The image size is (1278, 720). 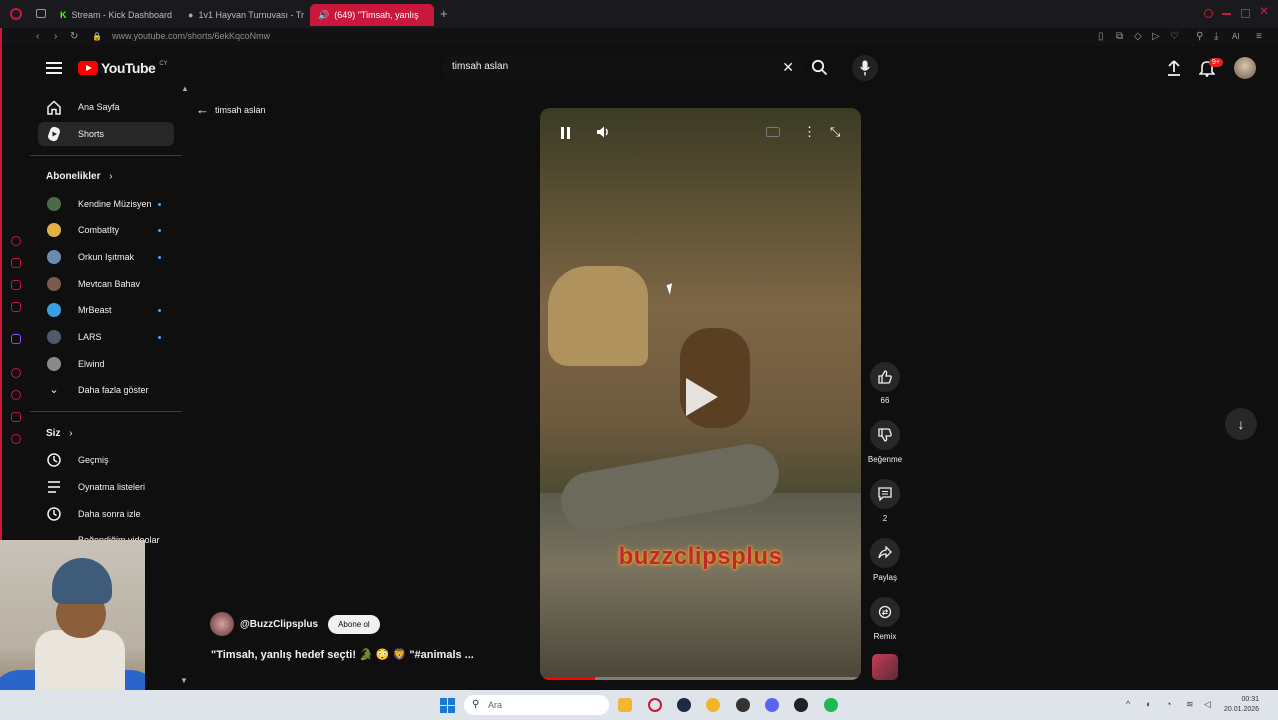 I want to click on ai-icon: AI, so click(x=1236, y=37).